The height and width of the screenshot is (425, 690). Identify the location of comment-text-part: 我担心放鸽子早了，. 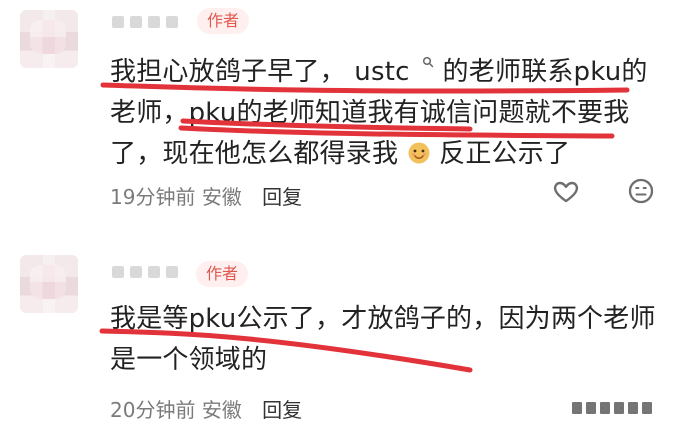
(228, 72).